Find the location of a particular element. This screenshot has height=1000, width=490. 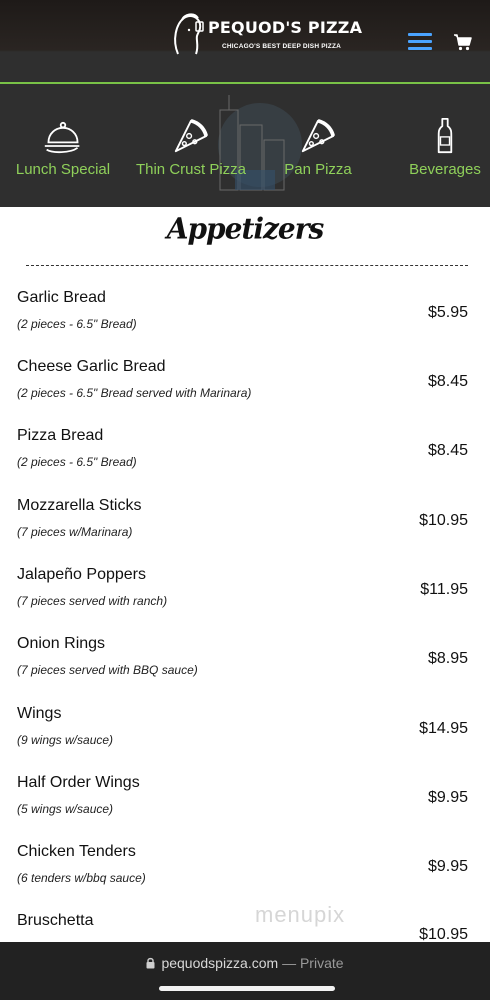

item-name: Garlic Bread is located at coordinates (61, 297).